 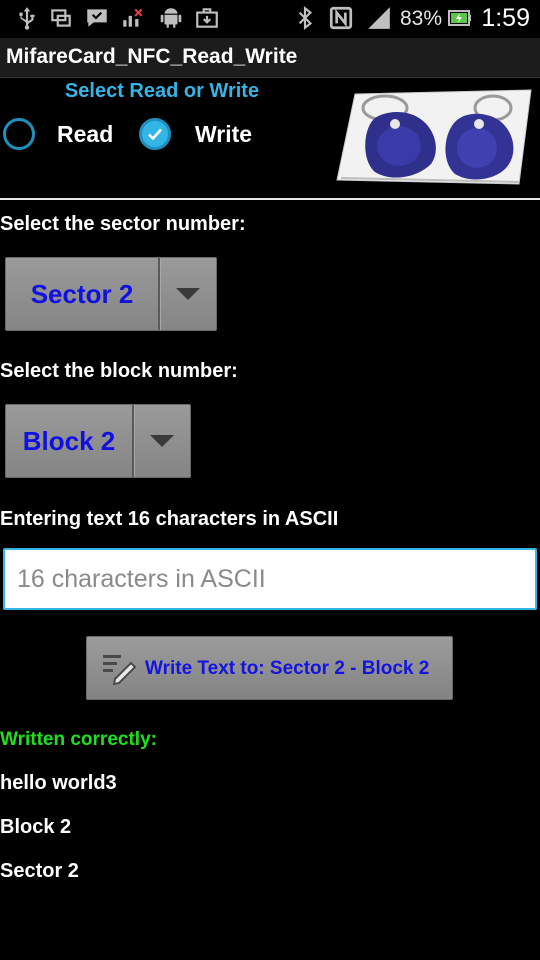 What do you see at coordinates (152, 56) in the screenshot?
I see `app-title: MifareCard_NFC_Read_Write` at bounding box center [152, 56].